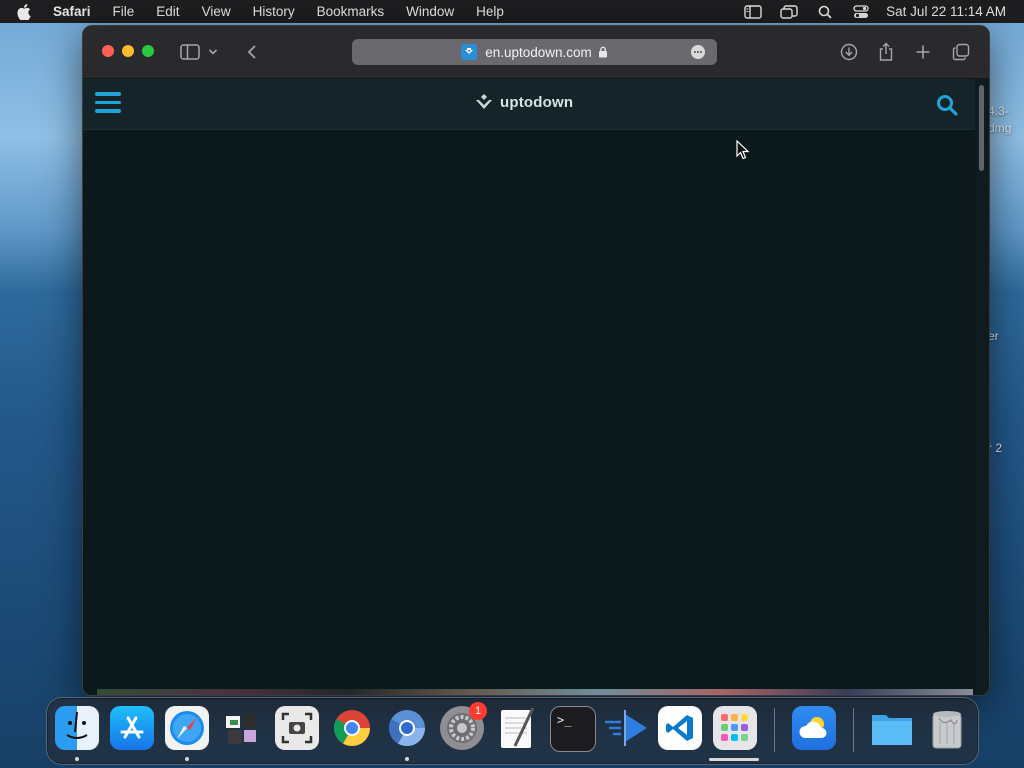 Image resolution: width=1024 pixels, height=768 pixels. Describe the element at coordinates (743, 149) in the screenshot. I see `mouse-cursor-icon` at that location.